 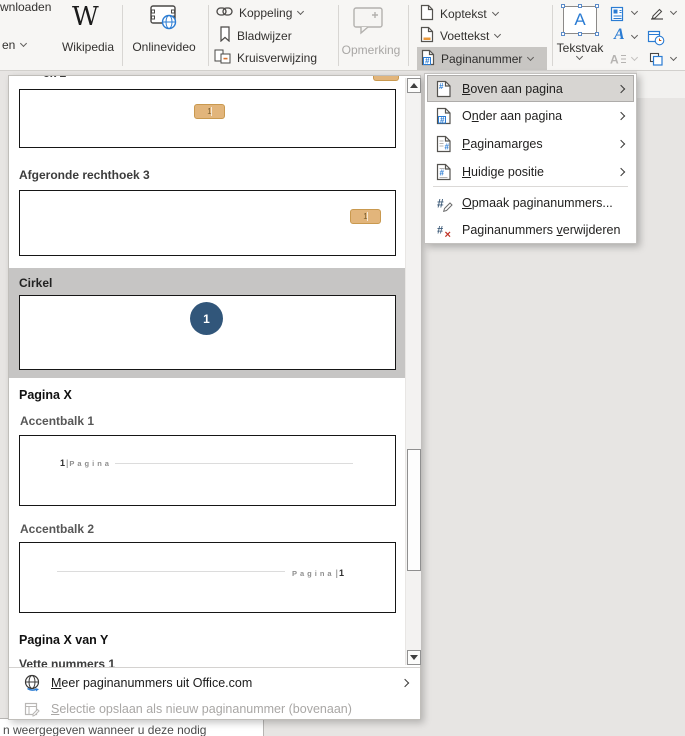 I want to click on gallery-item-label: Accentbalk 1, so click(x=57, y=421).